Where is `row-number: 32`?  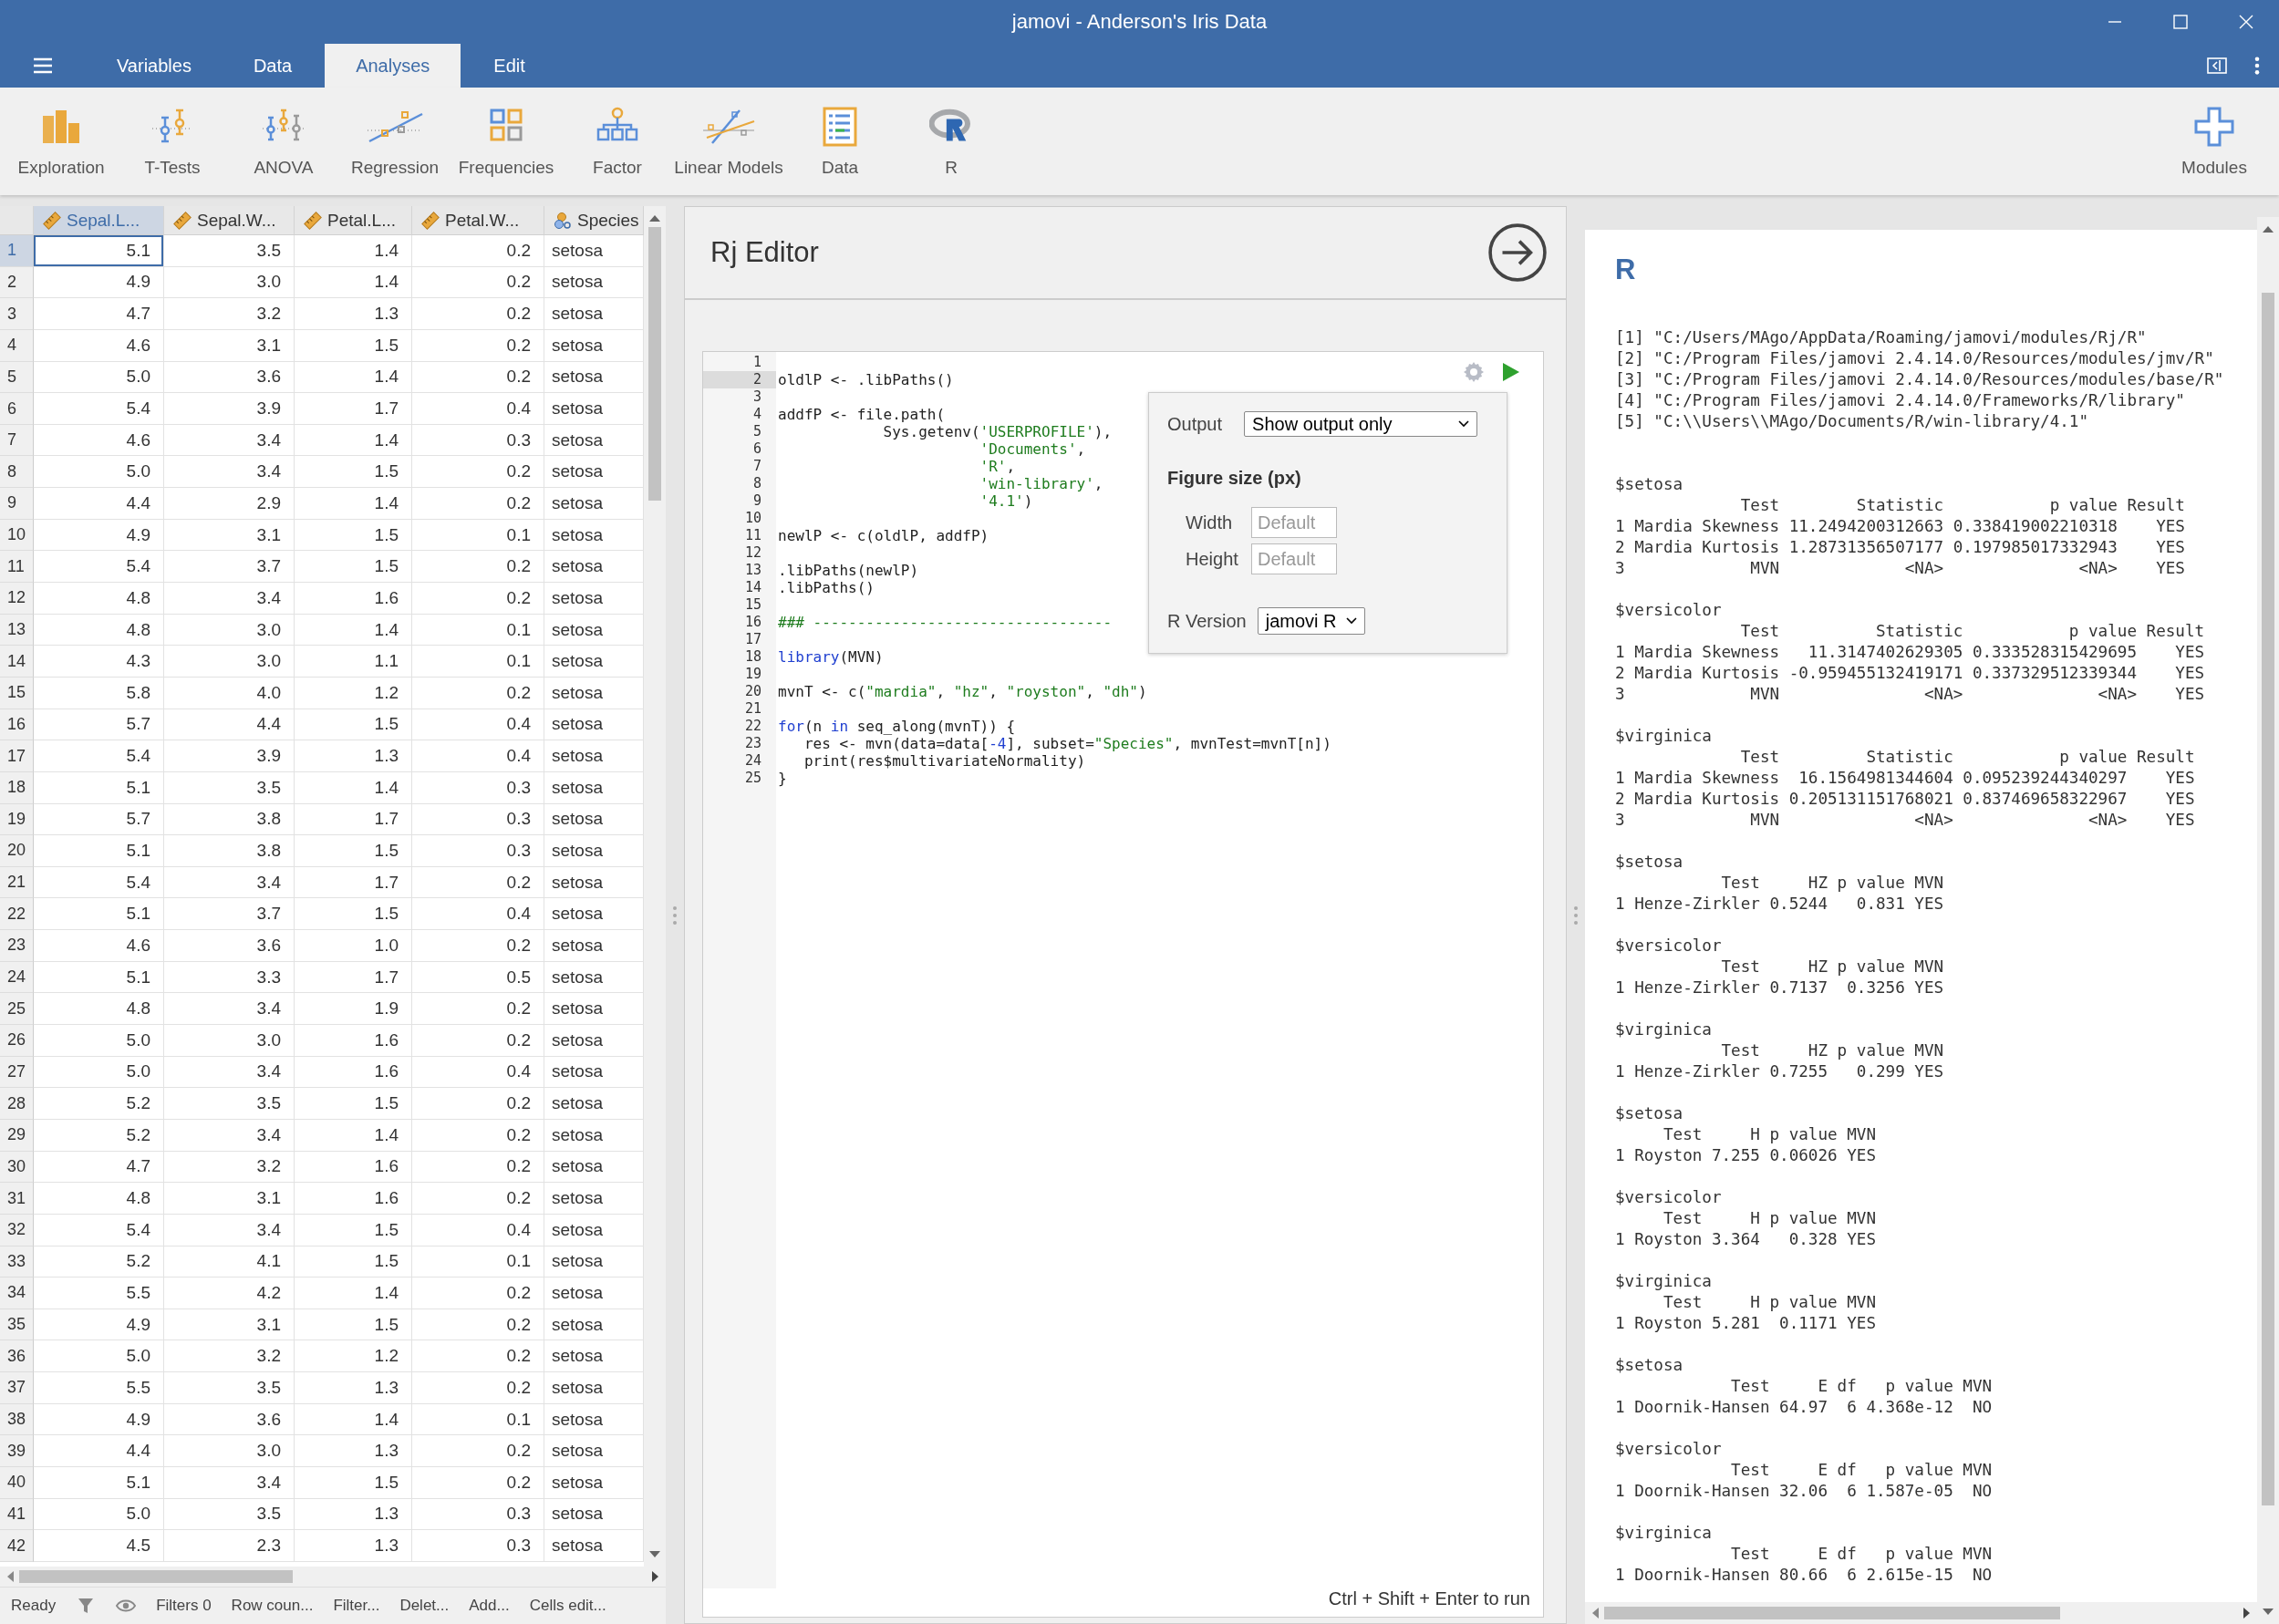
row-number: 32 is located at coordinates (17, 1230).